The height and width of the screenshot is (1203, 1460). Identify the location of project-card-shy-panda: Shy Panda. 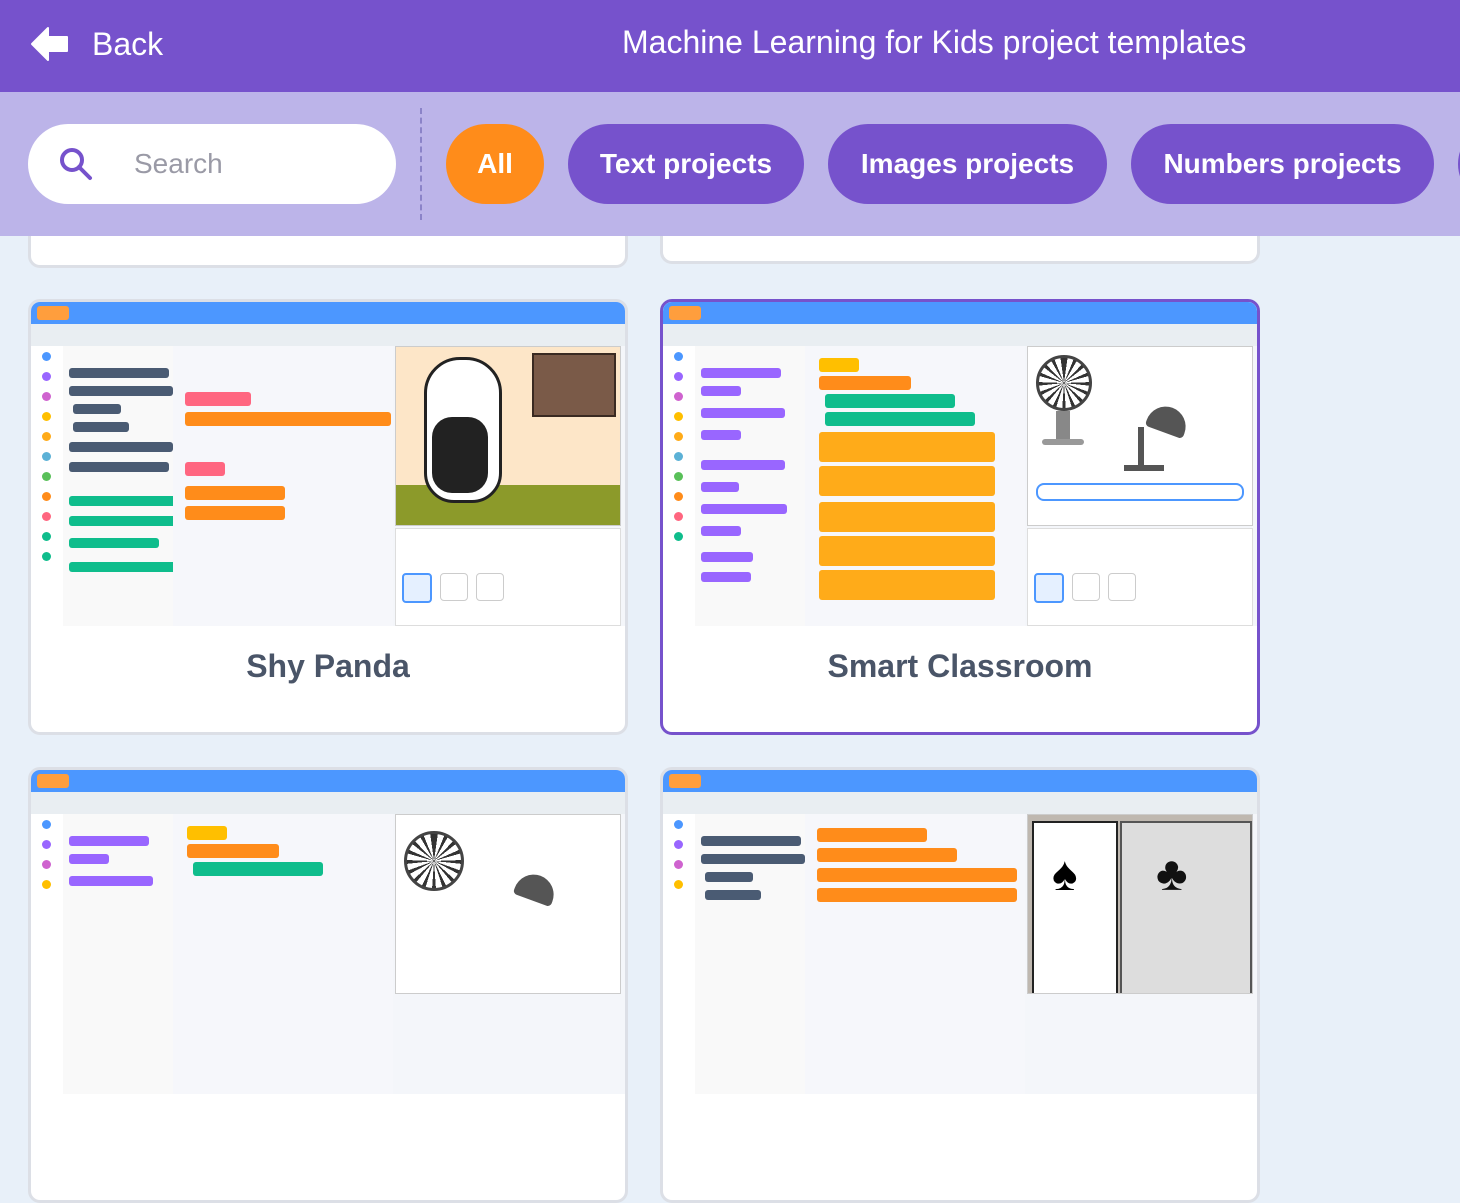
(328, 517).